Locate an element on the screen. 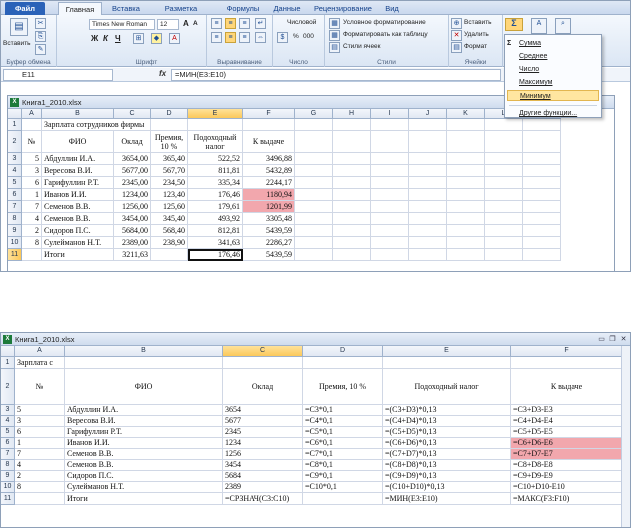  cell: № is located at coordinates (40, 387).